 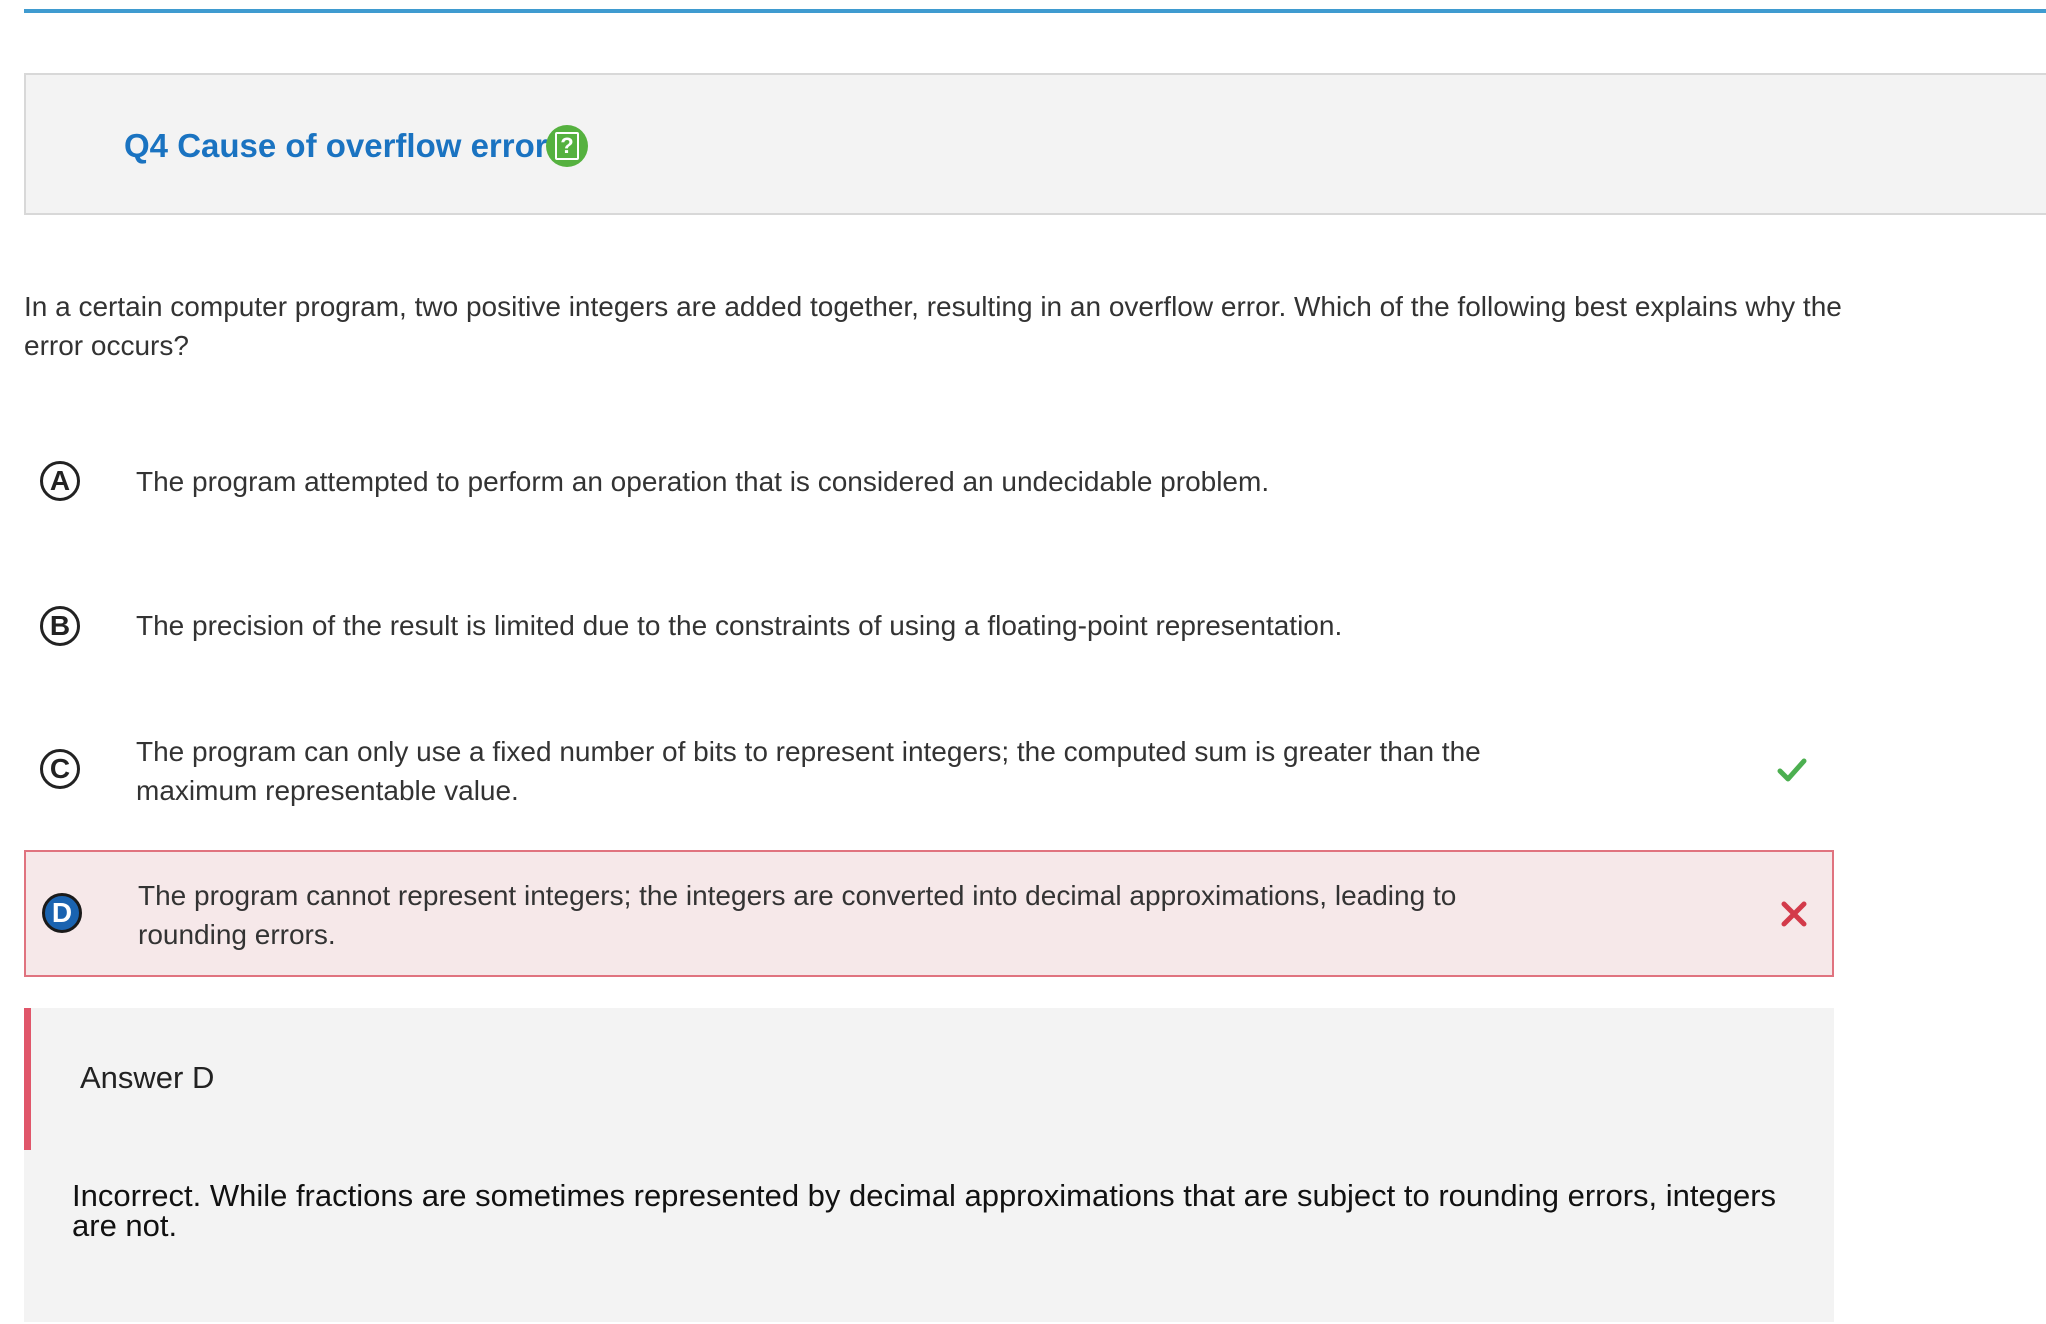 I want to click on question-title: Q4 Cause of overflow error, so click(x=336, y=145).